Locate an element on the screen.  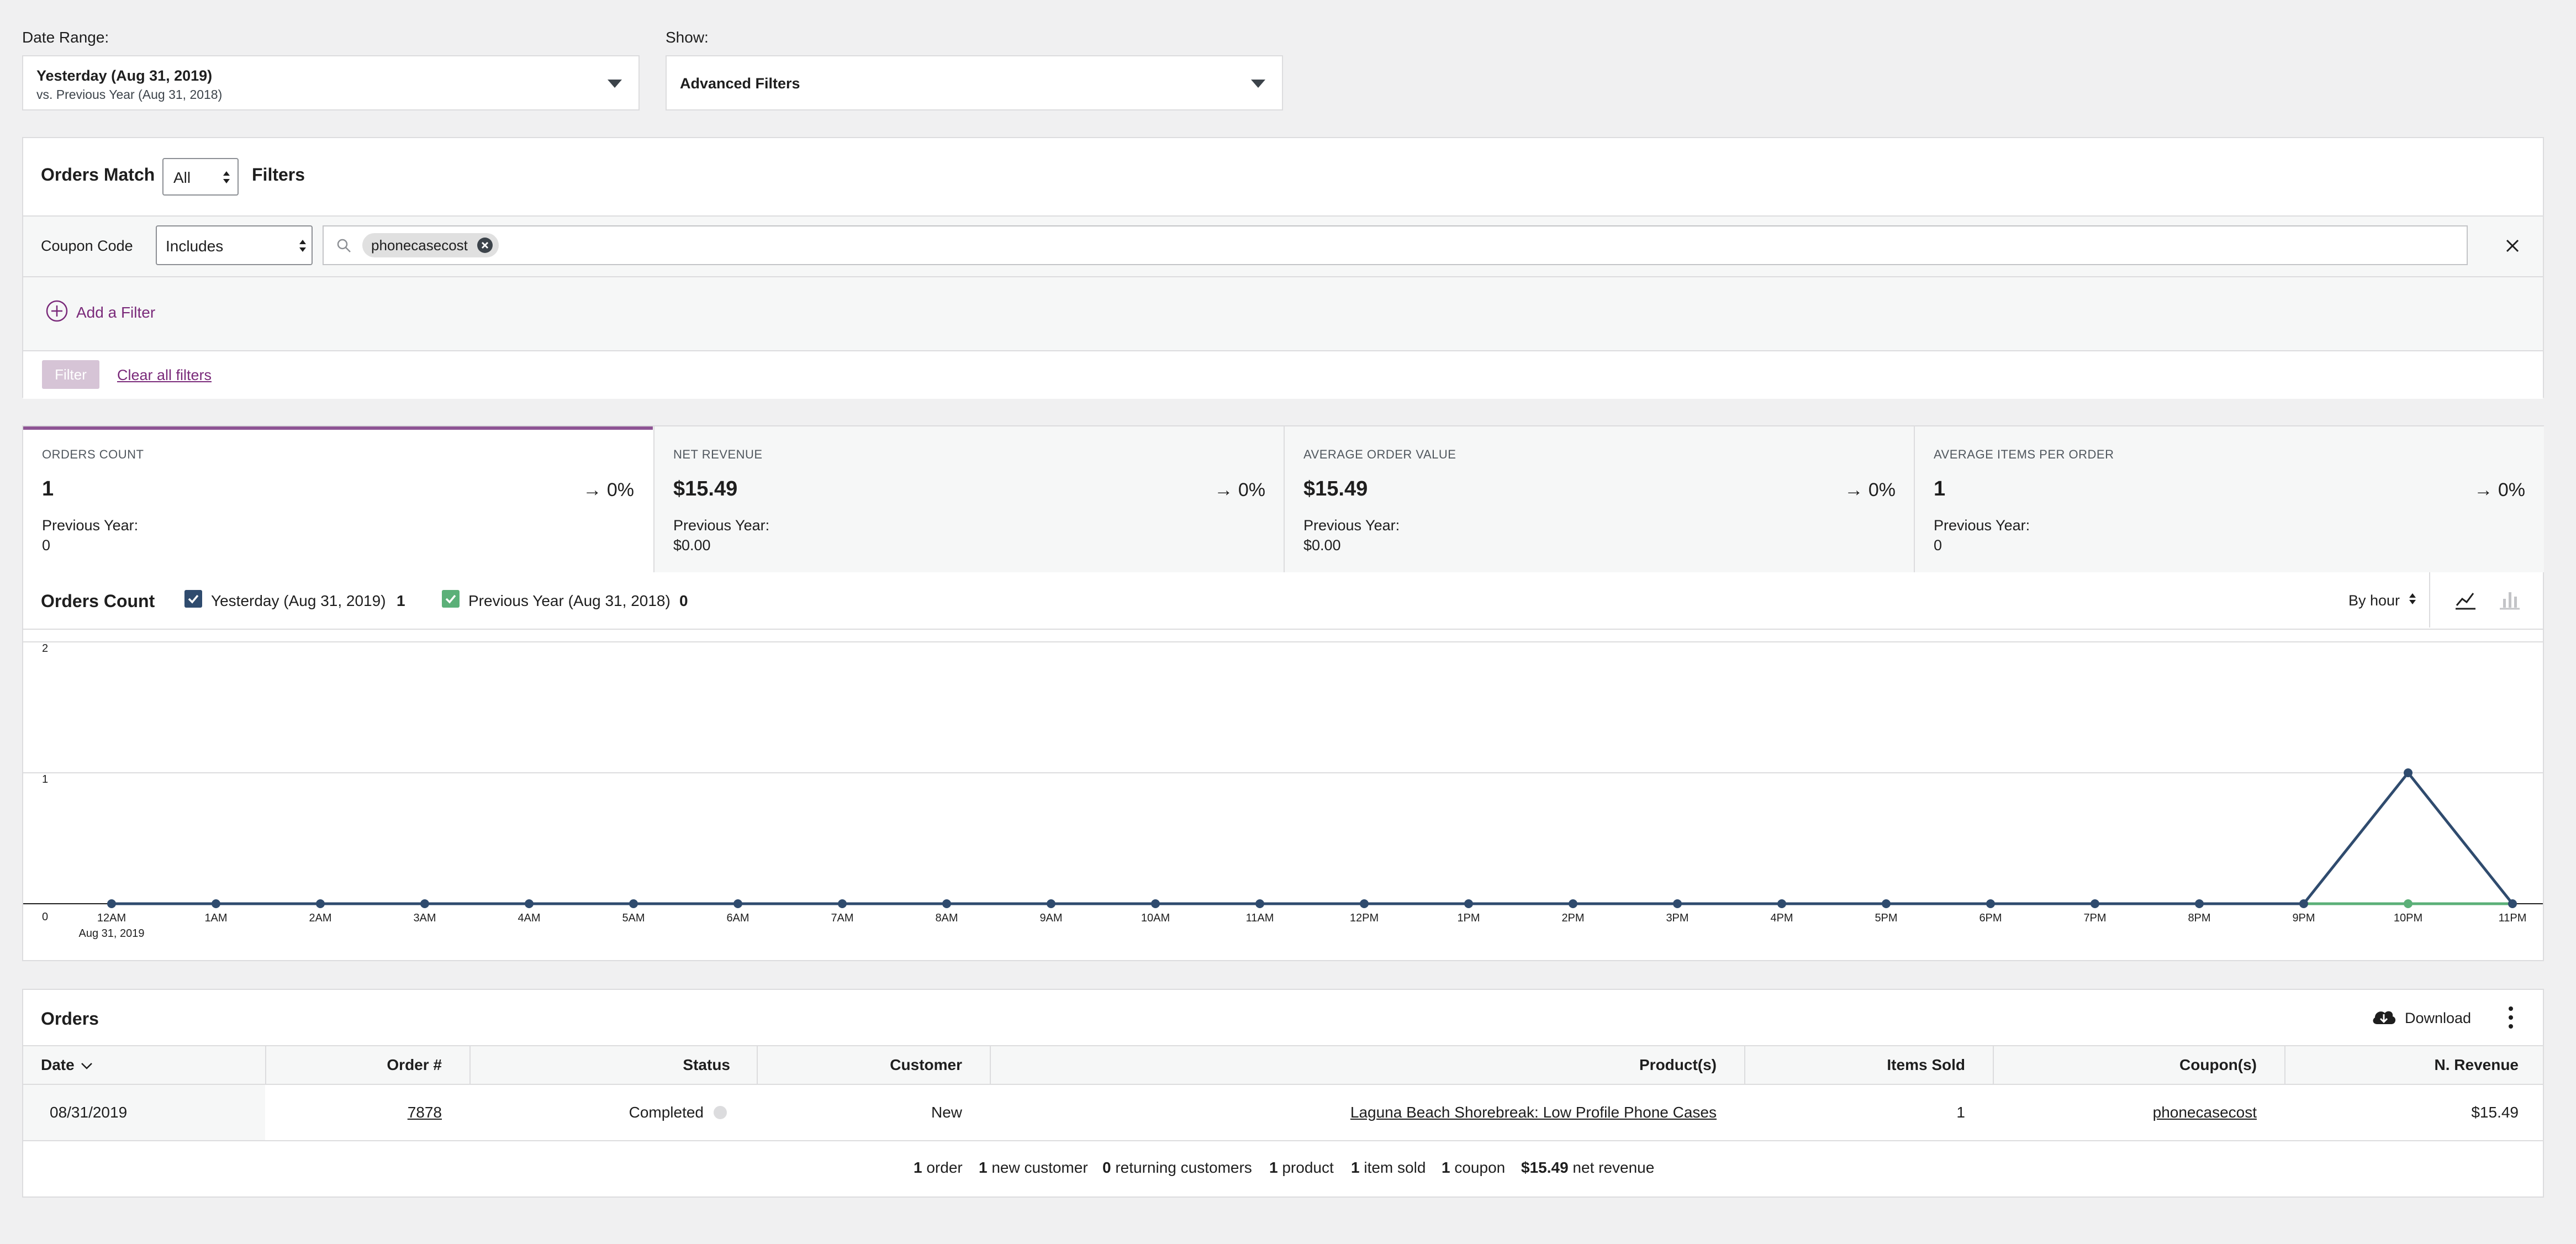
metric-title: AVERAGE ORDER VALUE is located at coordinates (1379, 454).